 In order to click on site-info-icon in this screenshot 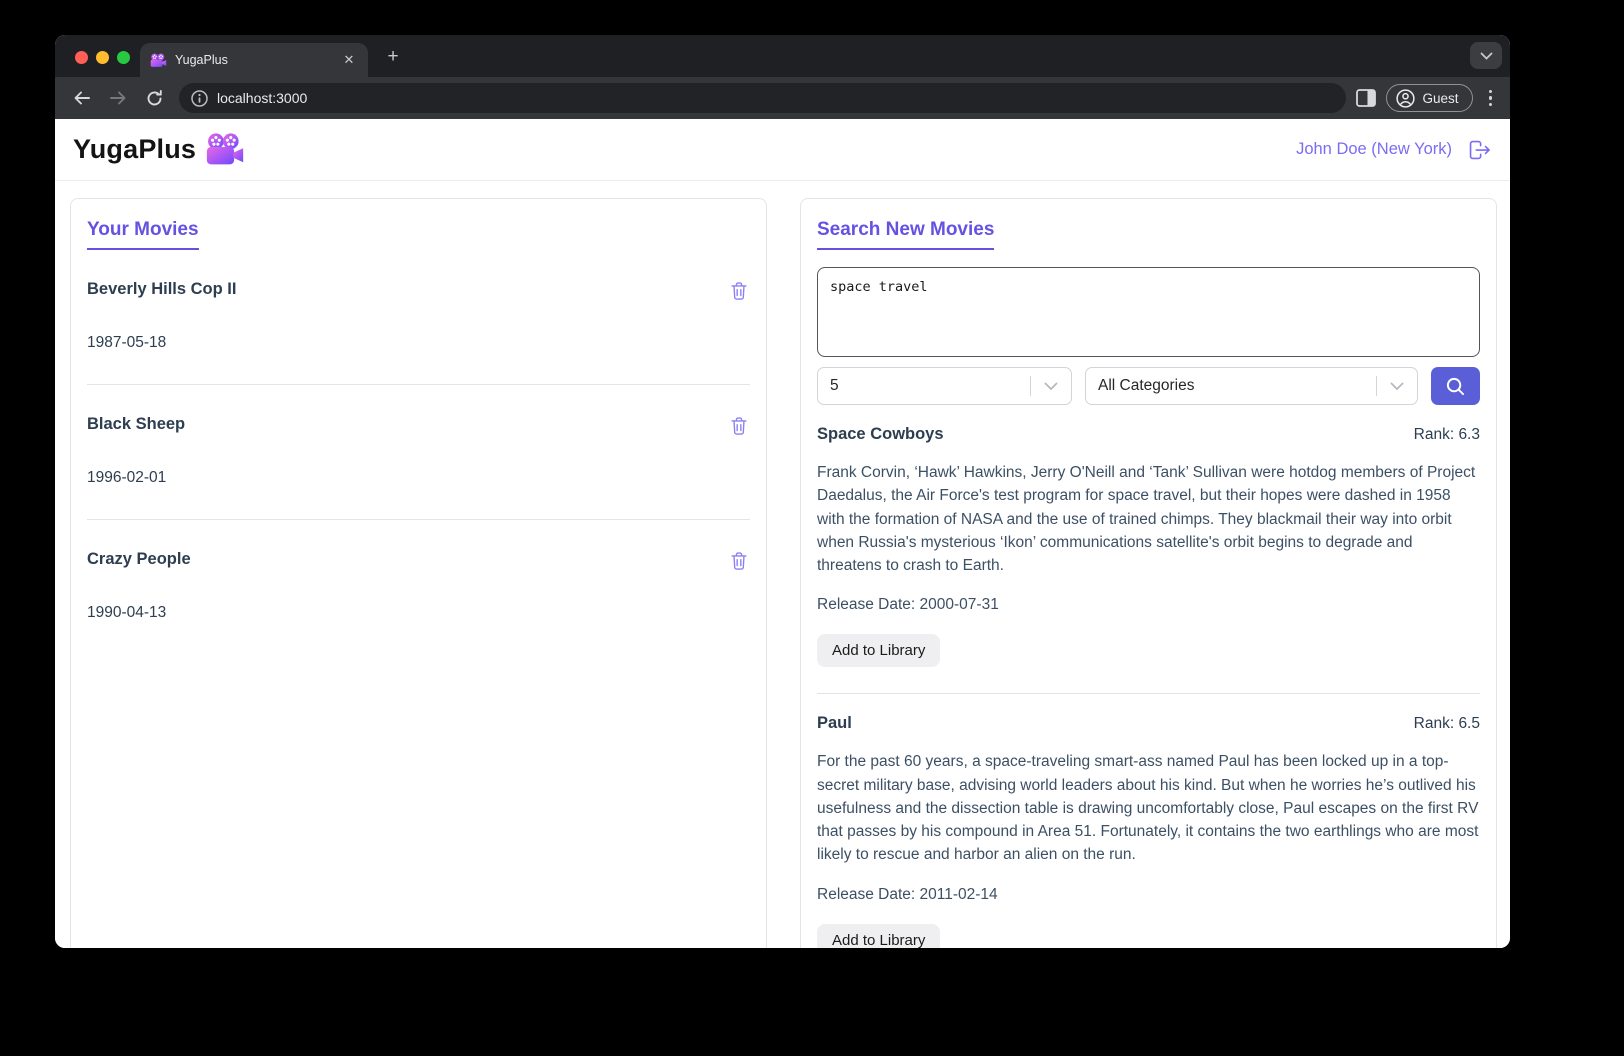, I will do `click(199, 98)`.